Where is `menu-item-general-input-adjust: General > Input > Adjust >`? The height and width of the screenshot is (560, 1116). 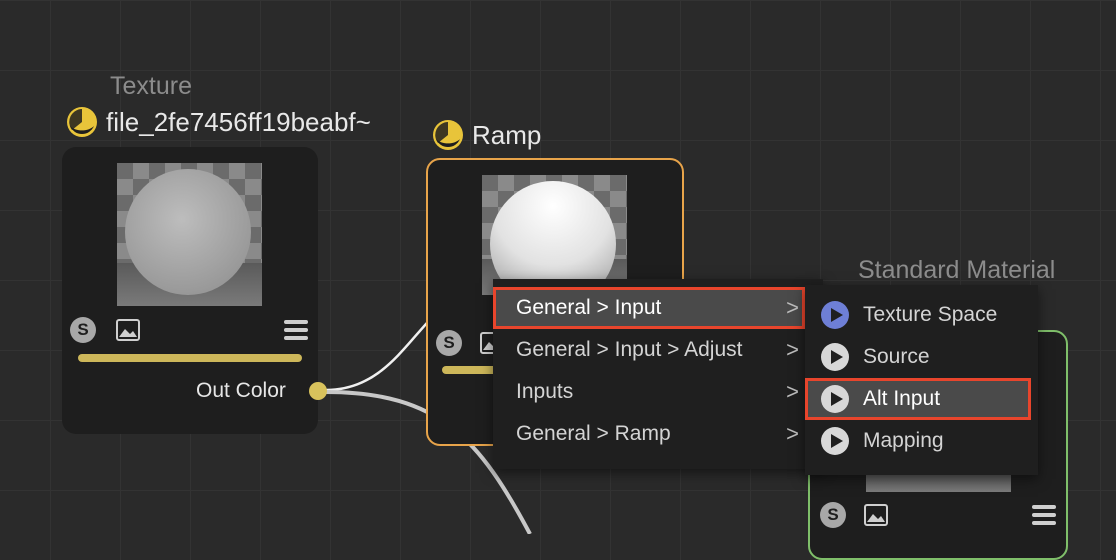
menu-item-general-input-adjust: General > Input > Adjust > is located at coordinates (649, 350).